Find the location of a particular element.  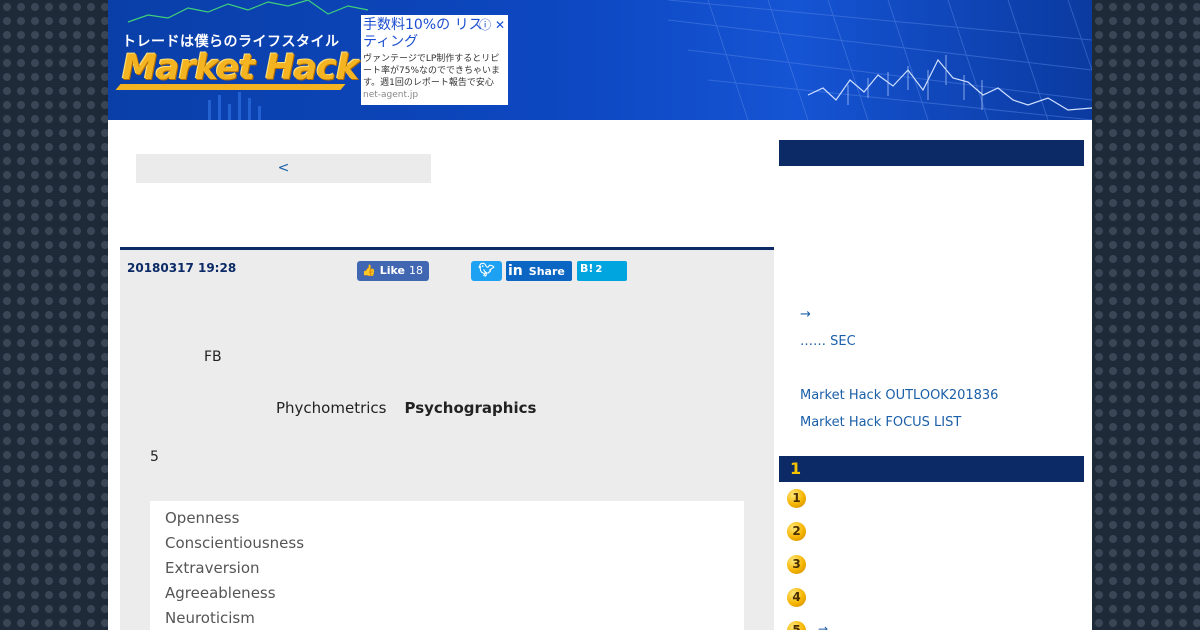

article-text-psy: Phychometrics Psychographics is located at coordinates (406, 408).